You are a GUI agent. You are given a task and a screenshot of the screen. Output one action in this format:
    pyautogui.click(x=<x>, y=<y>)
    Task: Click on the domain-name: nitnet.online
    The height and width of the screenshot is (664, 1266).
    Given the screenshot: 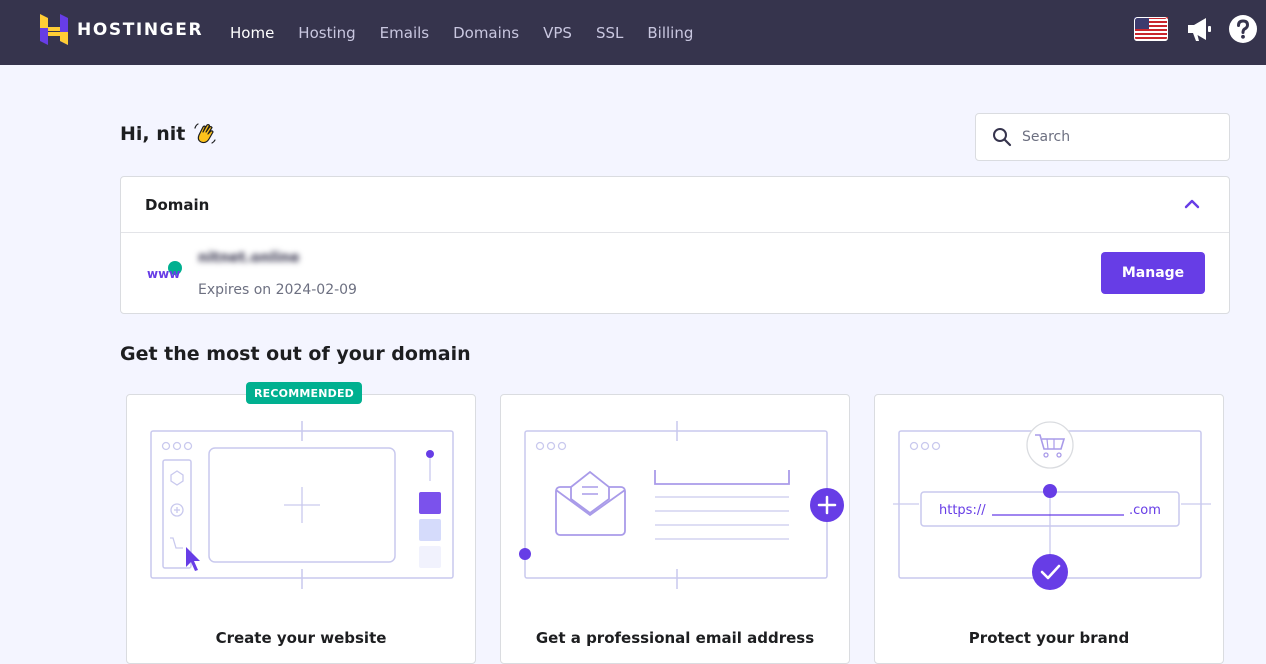 What is the action you would take?
    pyautogui.click(x=249, y=258)
    